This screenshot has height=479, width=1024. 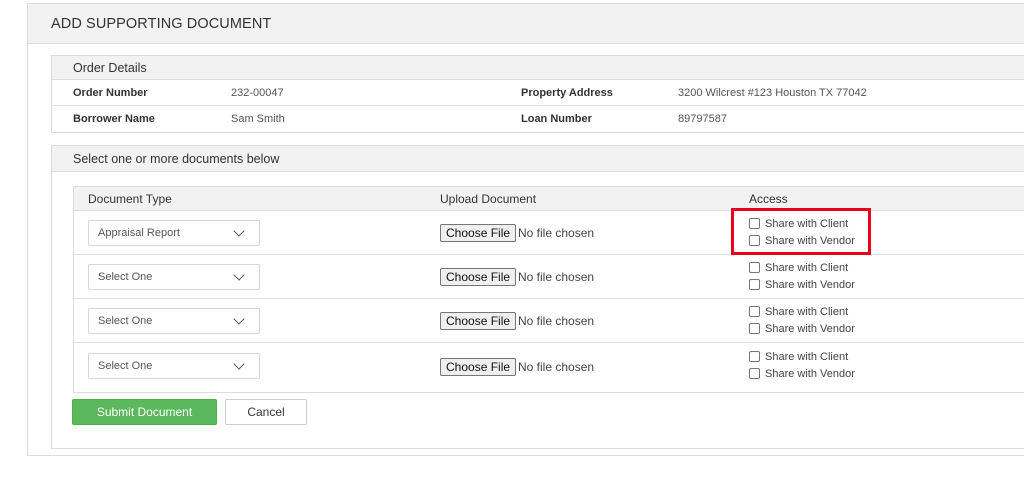 I want to click on order-details-heading: Order Details, so click(x=538, y=68).